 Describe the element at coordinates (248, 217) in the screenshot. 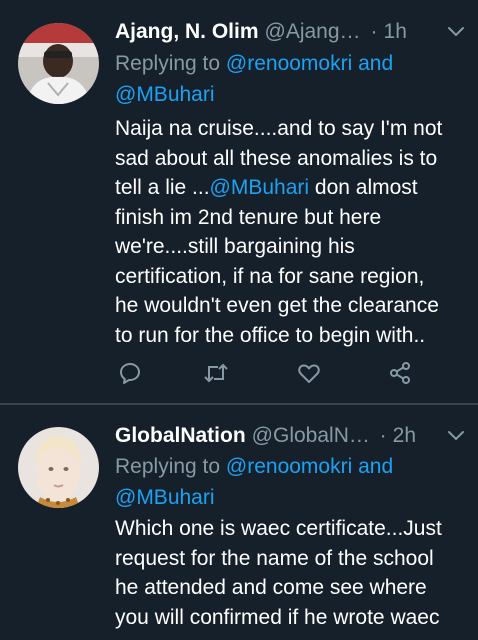

I see `text-line: finish im 2nd tenure but here` at that location.